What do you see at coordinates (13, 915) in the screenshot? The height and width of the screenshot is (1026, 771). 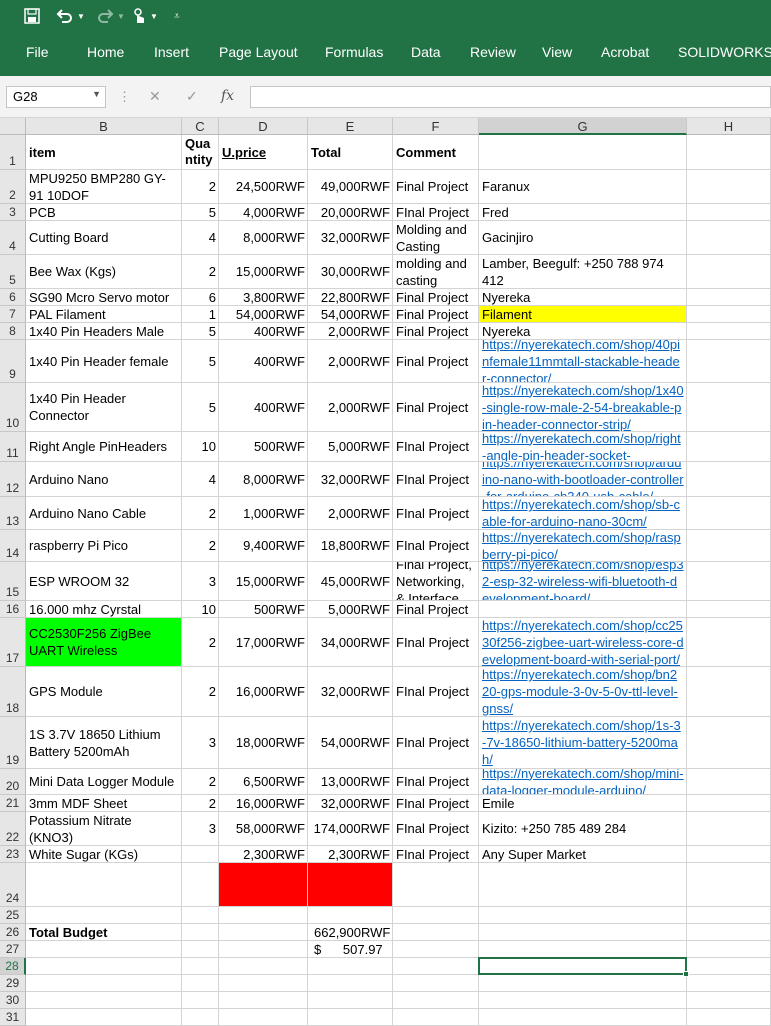 I see `row-header-25: 25` at bounding box center [13, 915].